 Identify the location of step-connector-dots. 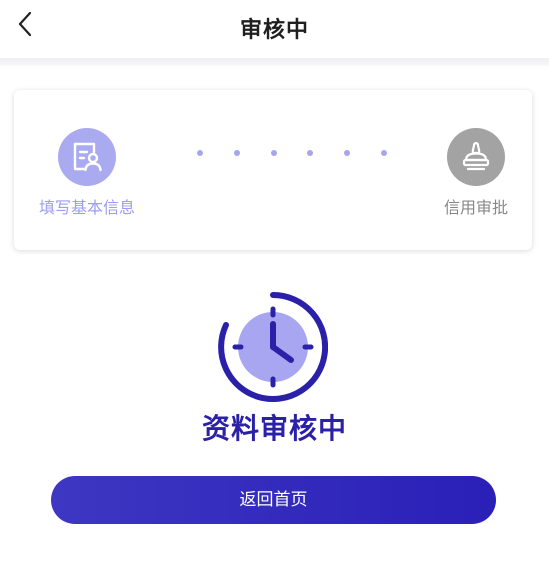
(292, 154).